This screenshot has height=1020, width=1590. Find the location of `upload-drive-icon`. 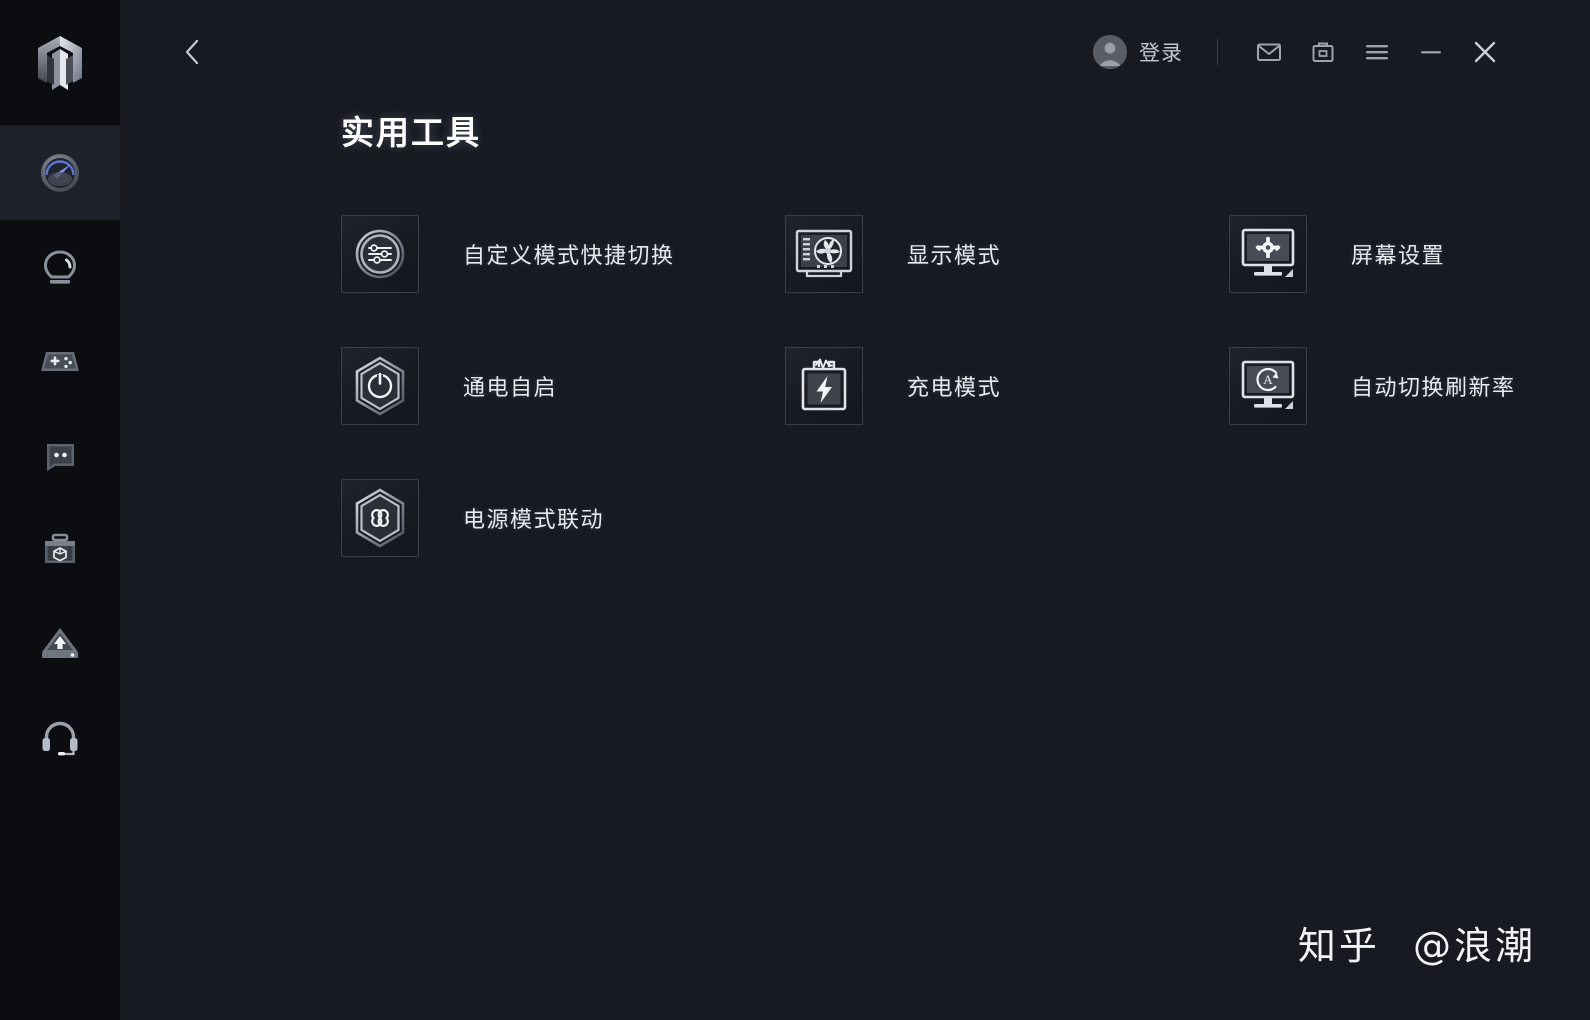

upload-drive-icon is located at coordinates (60, 643).